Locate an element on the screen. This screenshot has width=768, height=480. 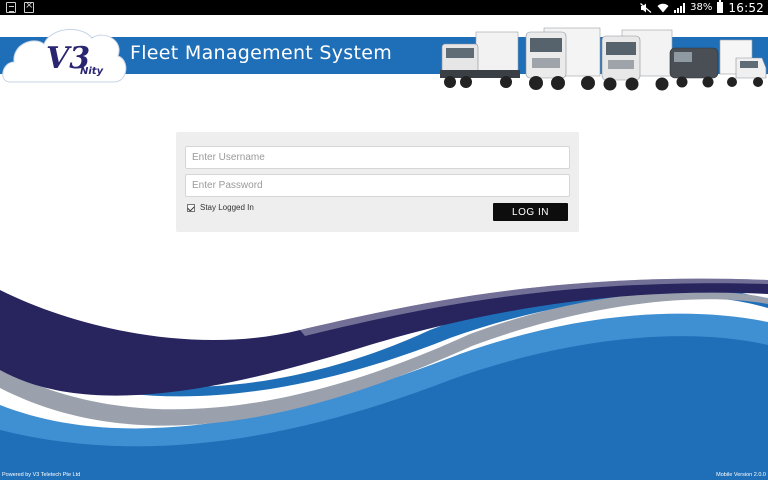
mute-icon is located at coordinates (646, 7).